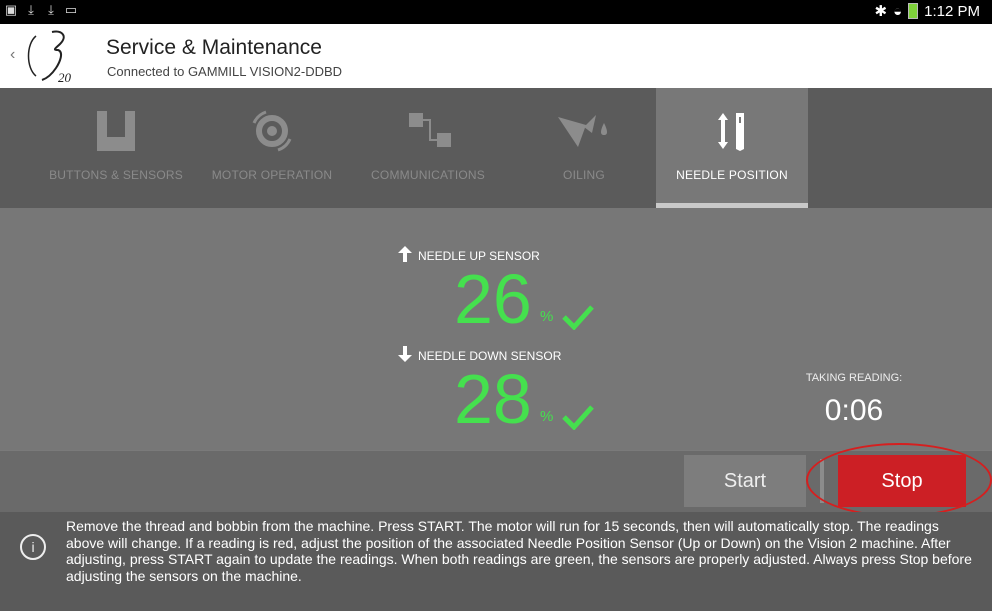 The image size is (992, 611). Describe the element at coordinates (822, 481) in the screenshot. I see `button-divider` at that location.